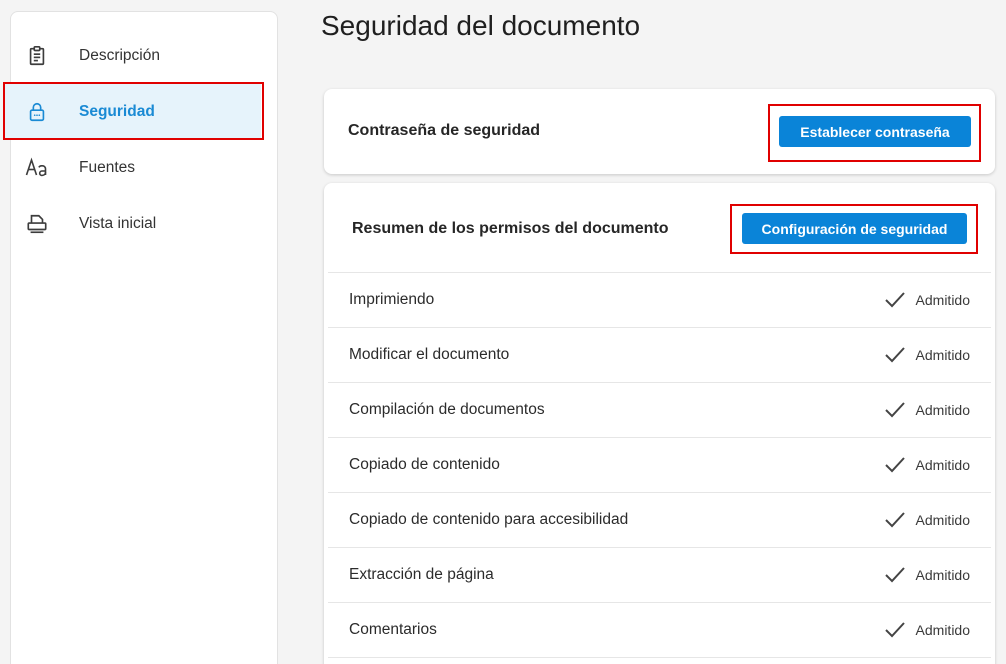  Describe the element at coordinates (429, 354) in the screenshot. I see `permission-name: Modificar el documento` at that location.